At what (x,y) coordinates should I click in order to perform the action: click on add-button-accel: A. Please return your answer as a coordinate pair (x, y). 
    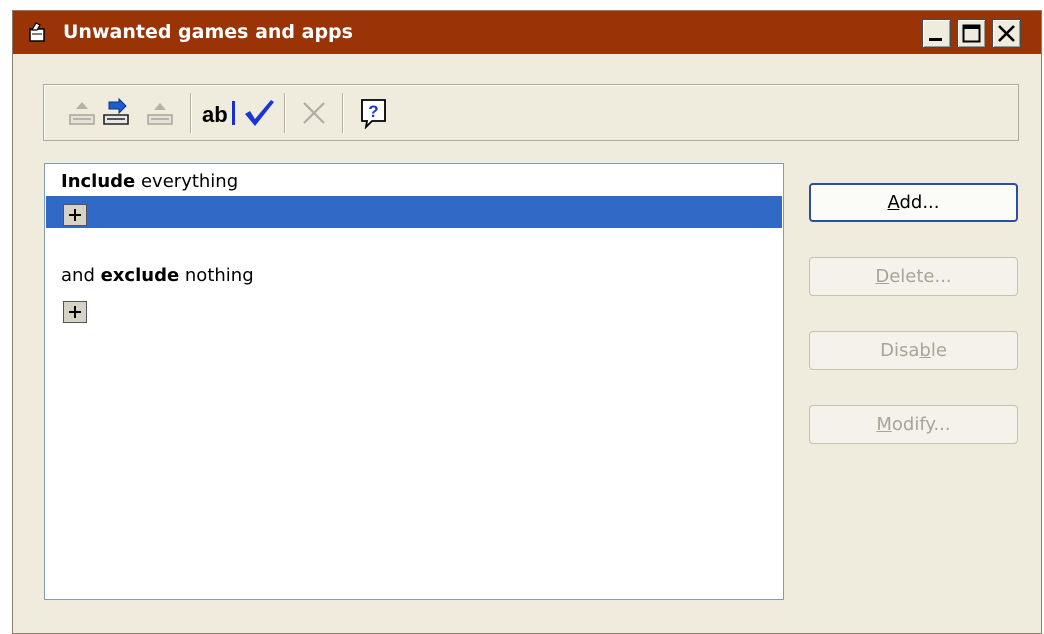
    Looking at the image, I should click on (893, 202).